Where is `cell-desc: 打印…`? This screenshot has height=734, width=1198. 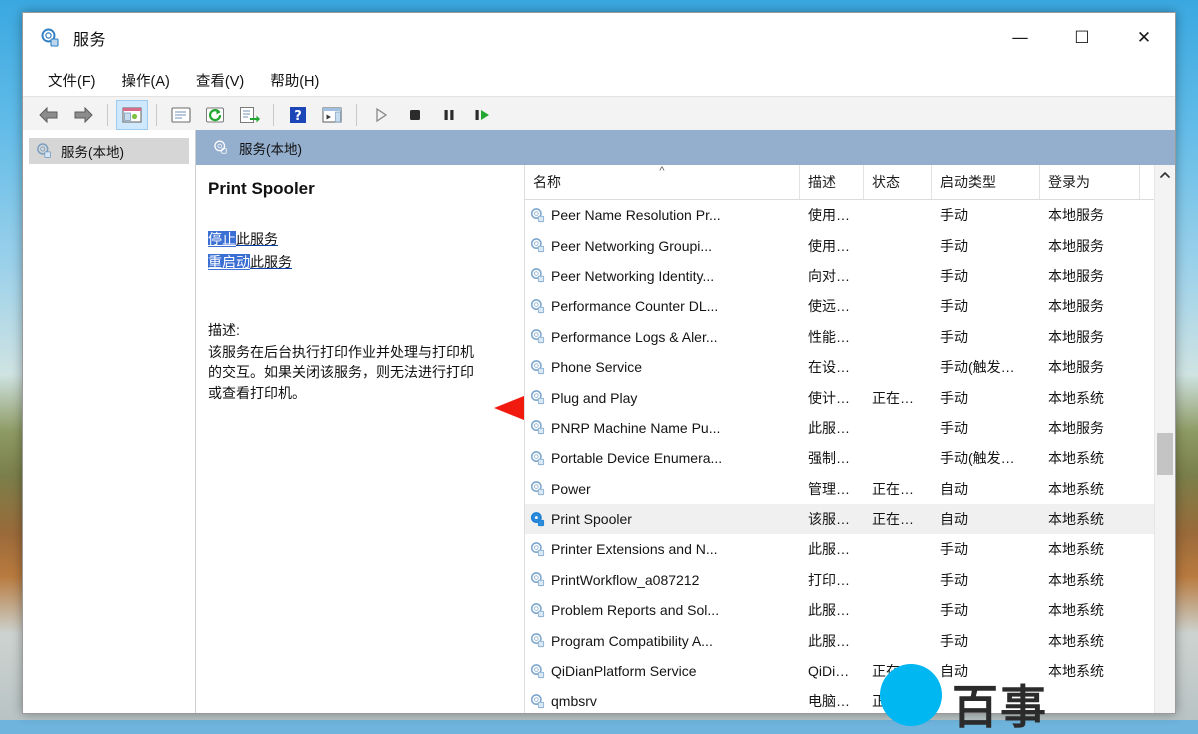
cell-desc: 打印… is located at coordinates (832, 580).